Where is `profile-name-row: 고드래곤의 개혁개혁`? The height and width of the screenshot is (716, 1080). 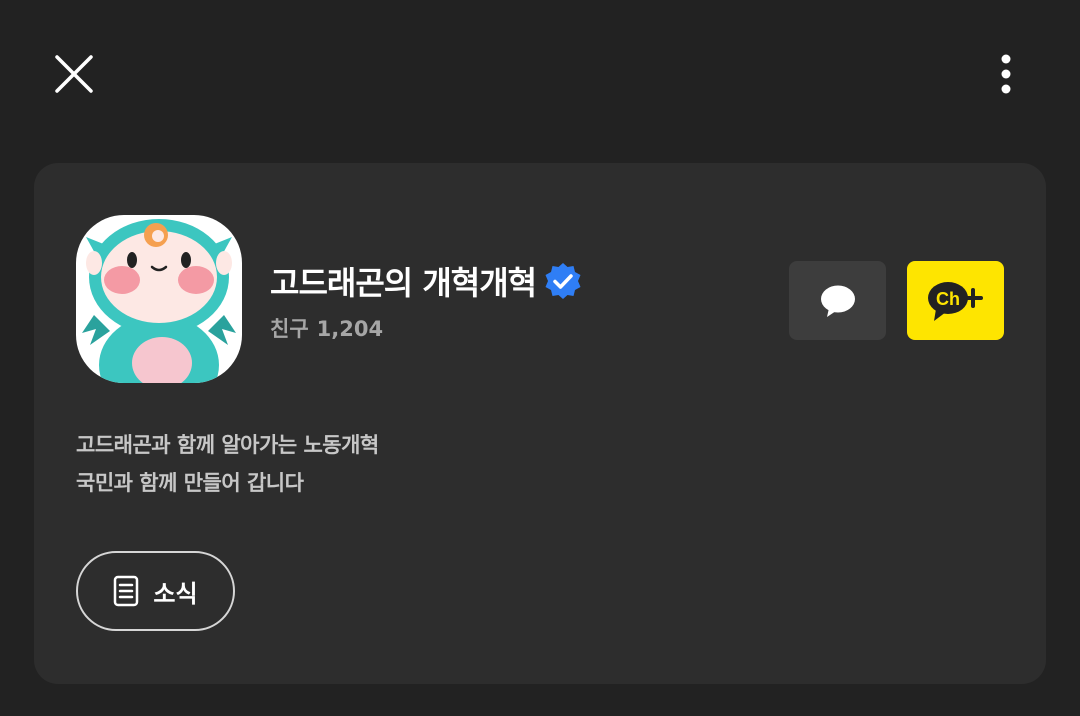
profile-name-row: 고드래곤의 개혁개혁 is located at coordinates (426, 281).